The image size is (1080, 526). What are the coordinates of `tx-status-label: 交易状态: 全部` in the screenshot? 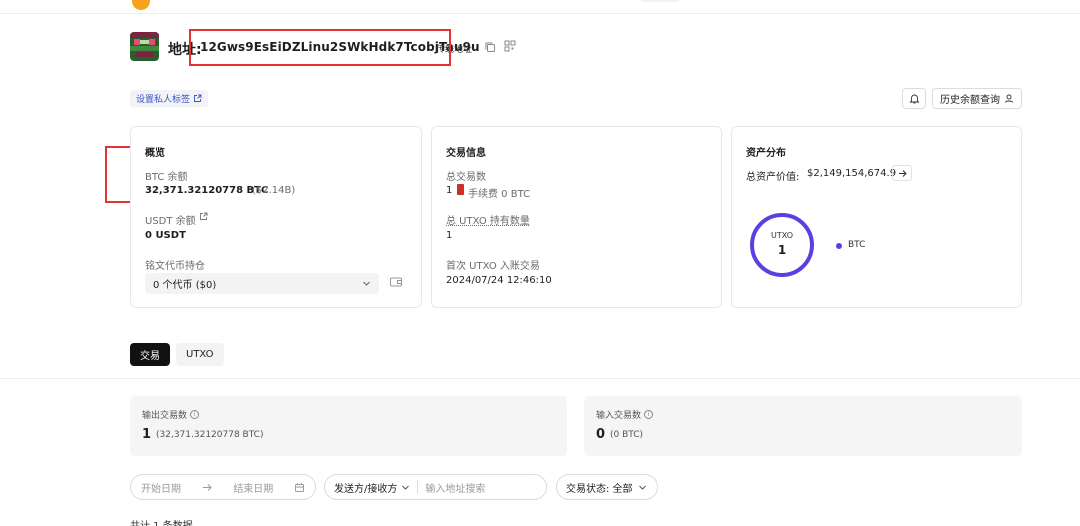 It's located at (599, 489).